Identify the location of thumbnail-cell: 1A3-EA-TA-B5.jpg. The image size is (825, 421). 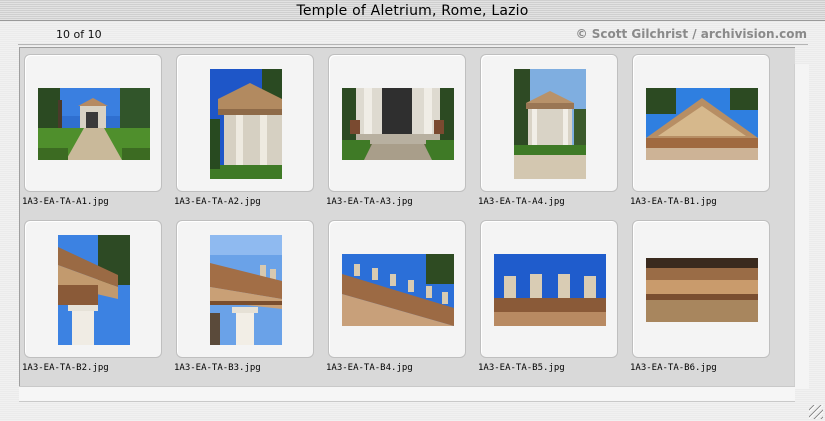
(547, 299).